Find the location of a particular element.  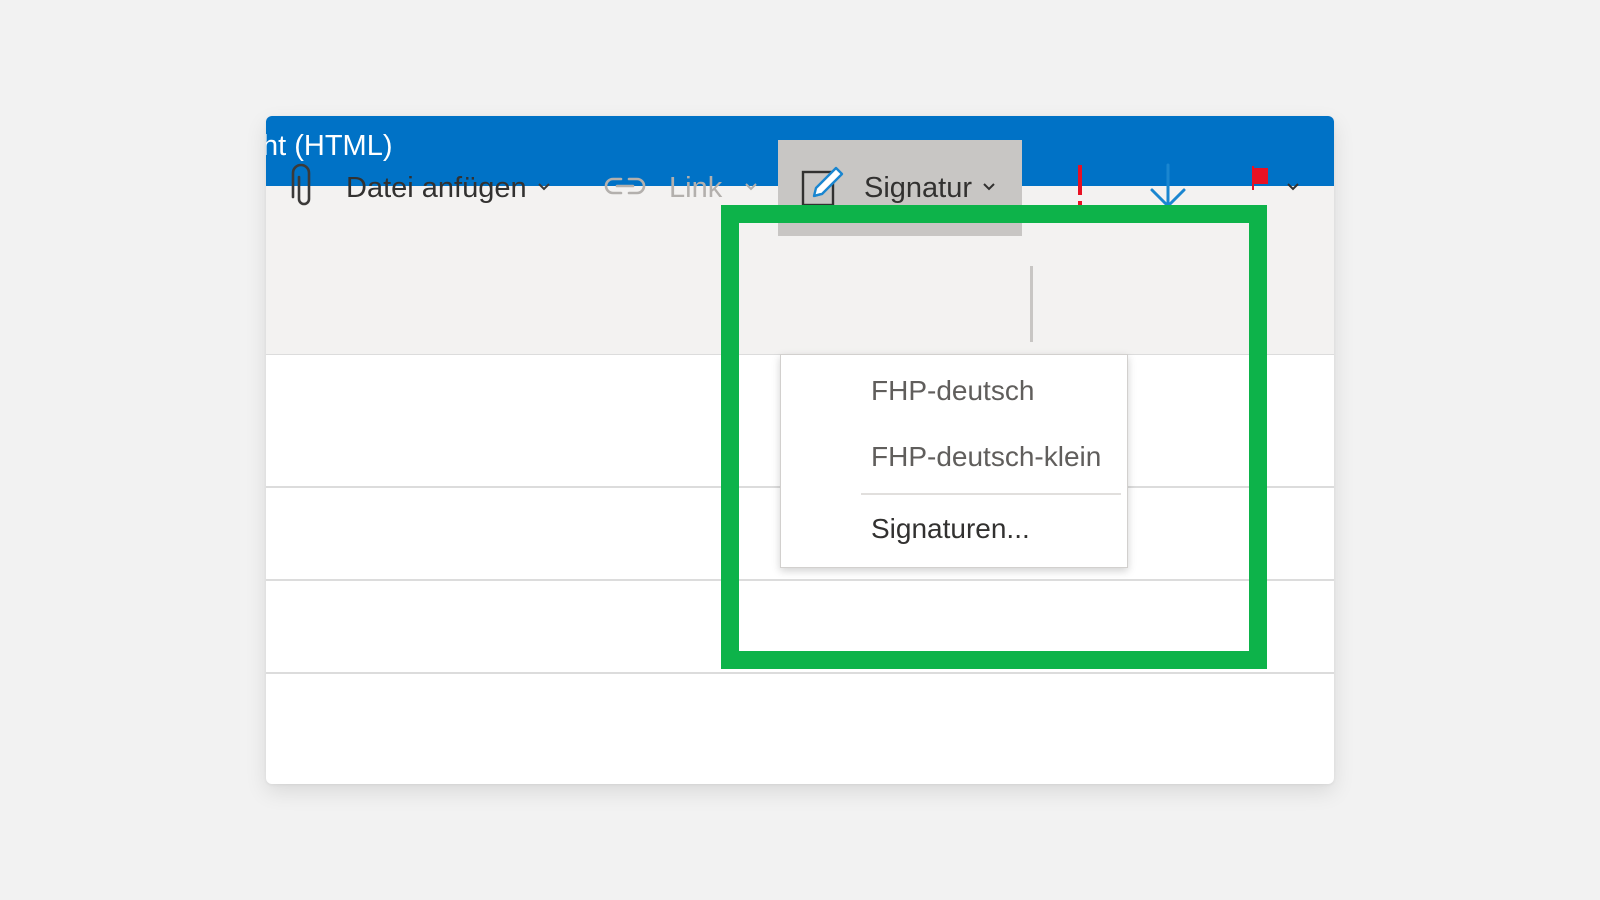

high-importance-button is located at coordinates (1080, 188).